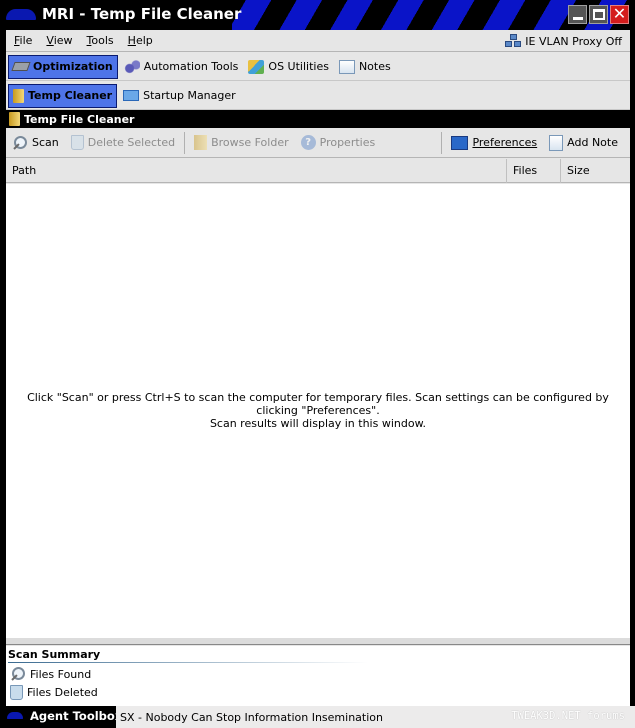 Image resolution: width=635 pixels, height=728 pixels. What do you see at coordinates (24, 170) in the screenshot?
I see `column-path-label: Path` at bounding box center [24, 170].